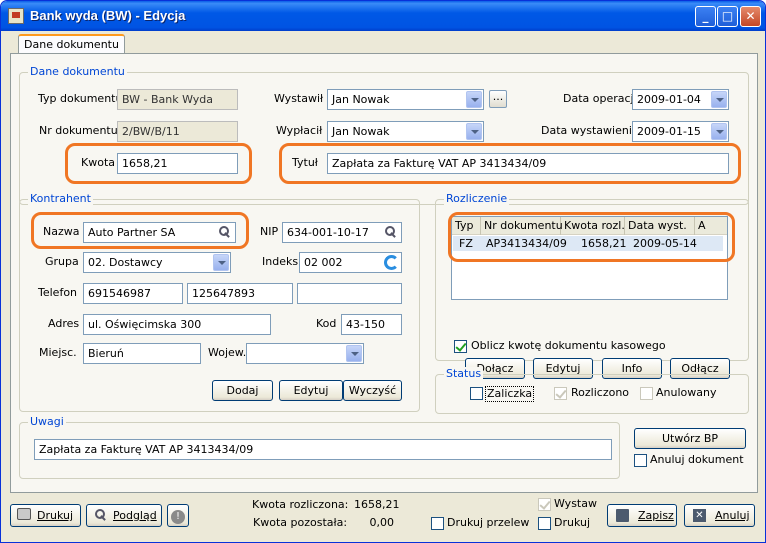  I want to click on info-circle-button: !, so click(178, 515).